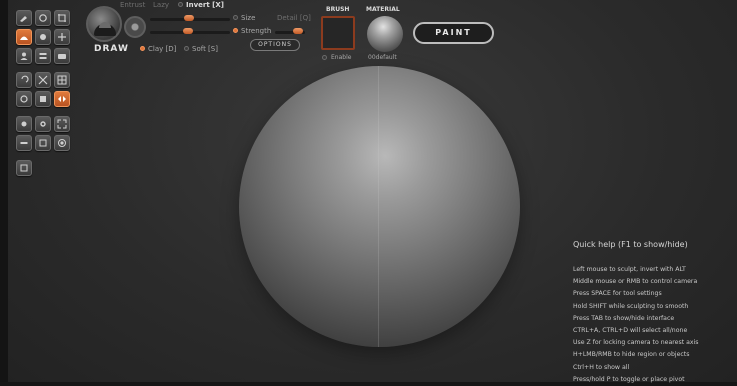  Describe the element at coordinates (180, 4) in the screenshot. I see `invert-toggle` at that location.